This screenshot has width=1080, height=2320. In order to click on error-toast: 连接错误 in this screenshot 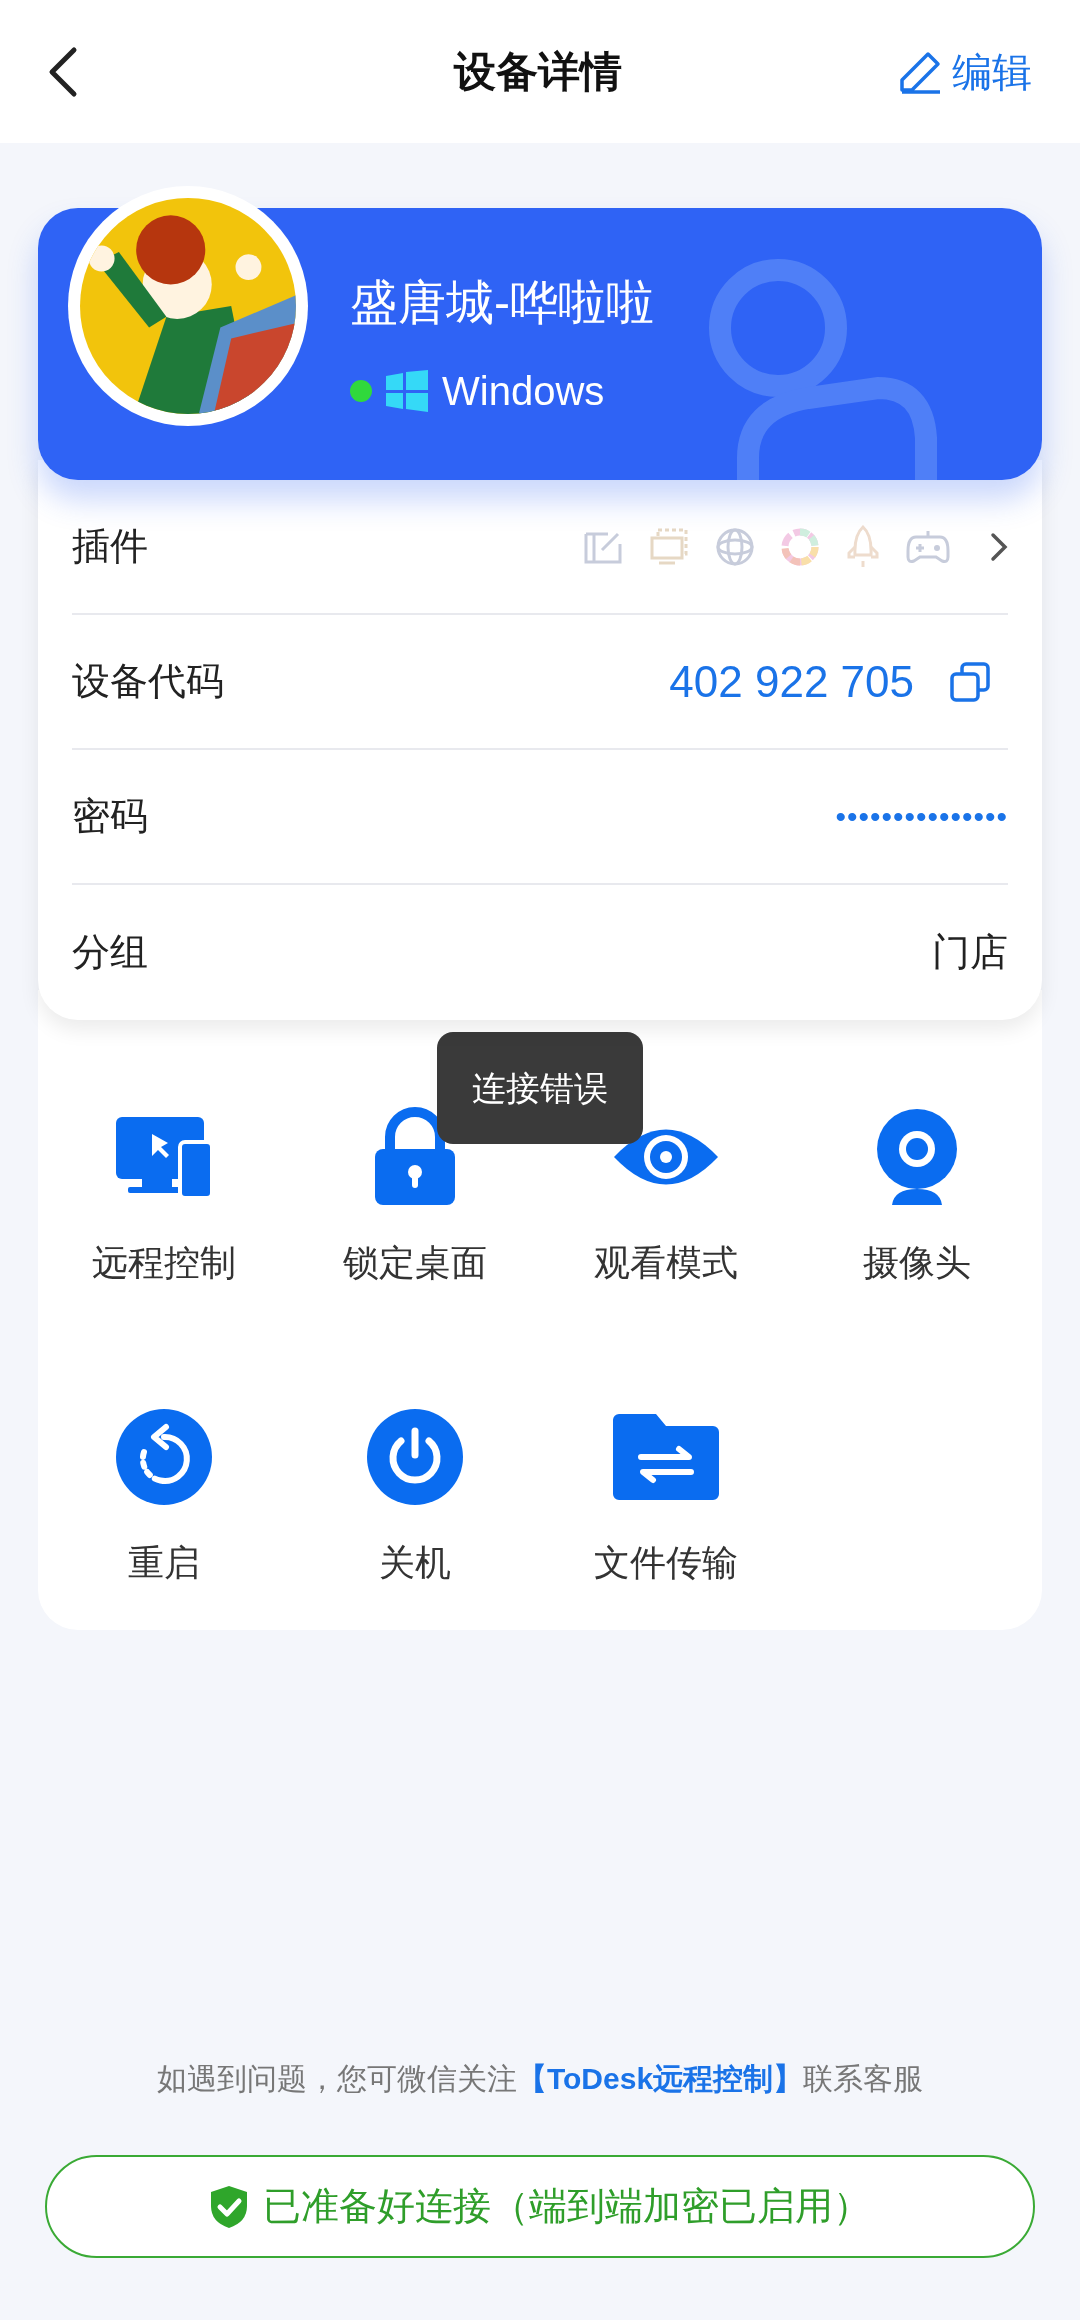, I will do `click(540, 1088)`.